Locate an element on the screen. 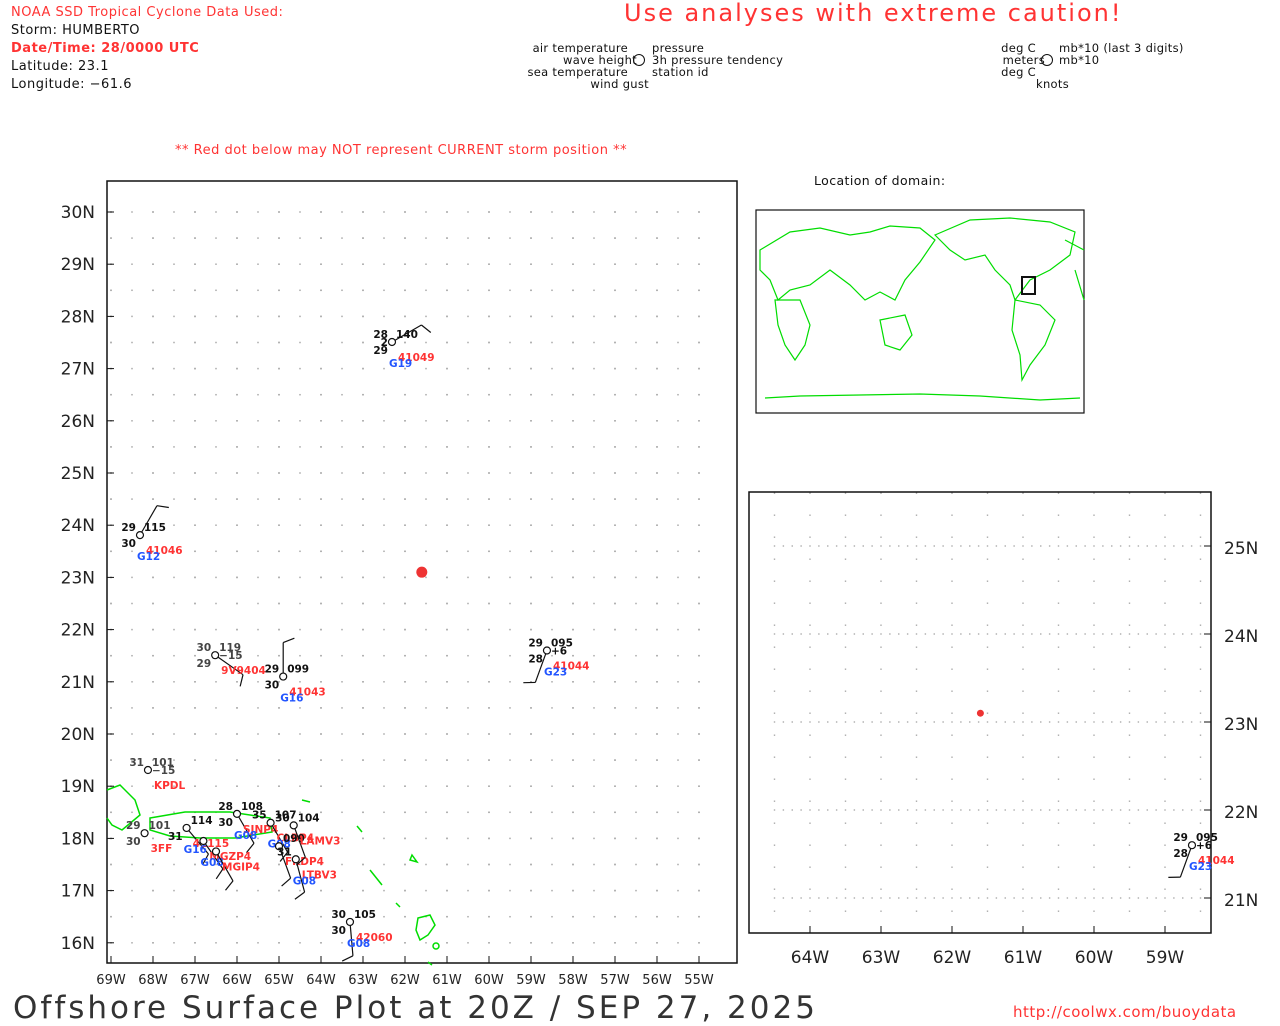 The image size is (1280, 1026). wind-gust: G08 is located at coordinates (245, 836).